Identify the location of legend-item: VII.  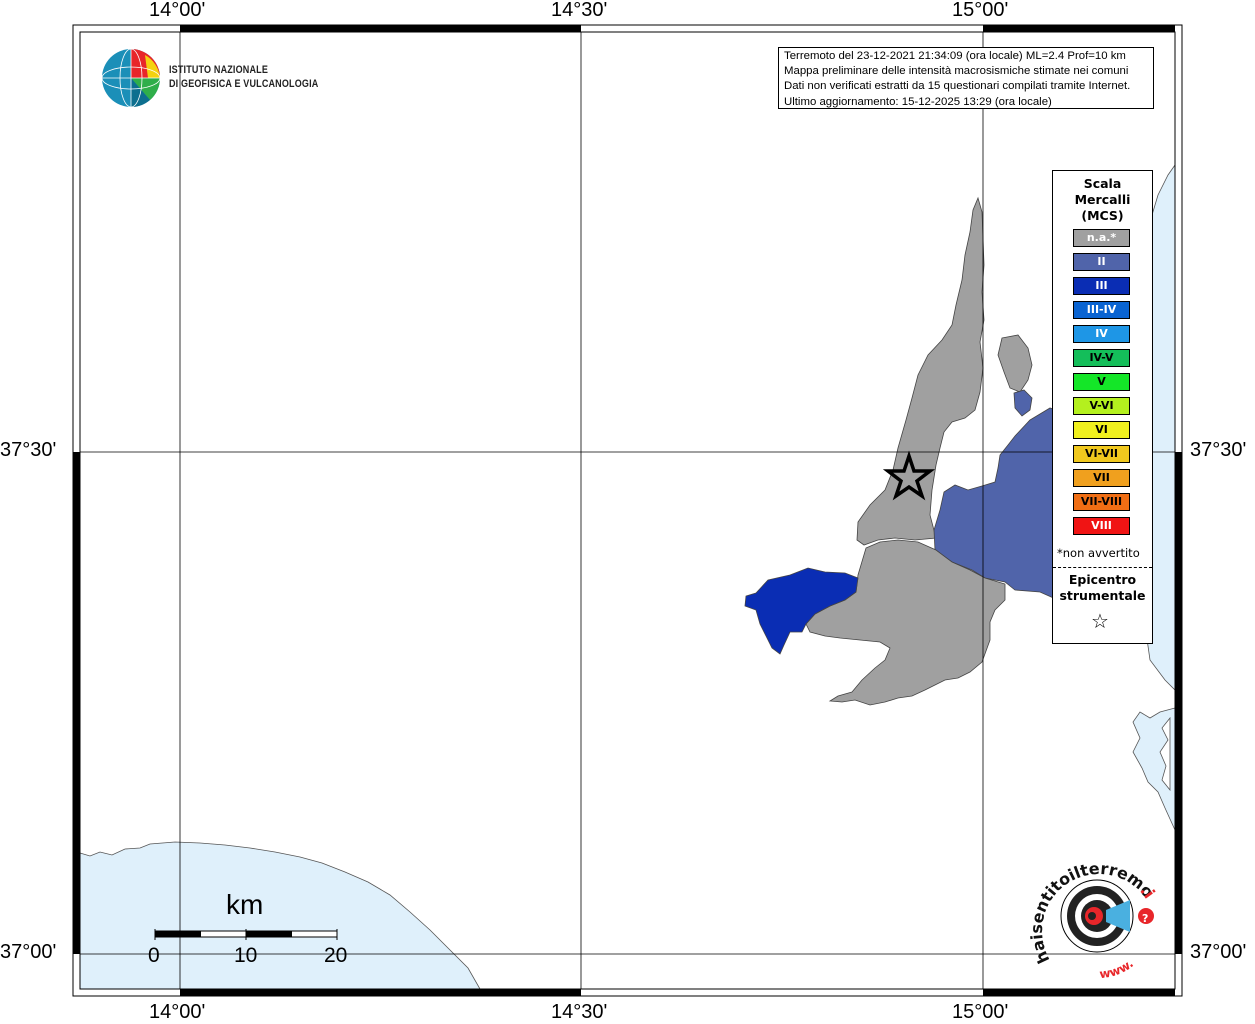
(1101, 478).